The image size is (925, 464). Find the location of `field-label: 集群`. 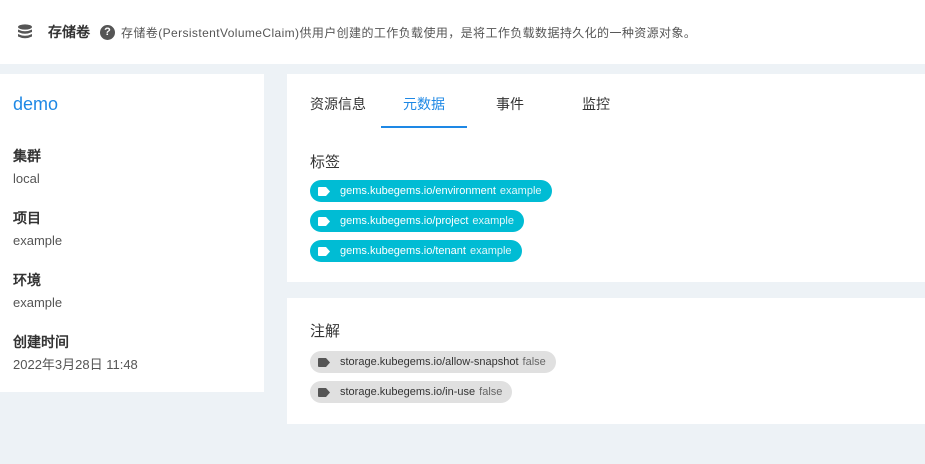

field-label: 集群 is located at coordinates (27, 156).